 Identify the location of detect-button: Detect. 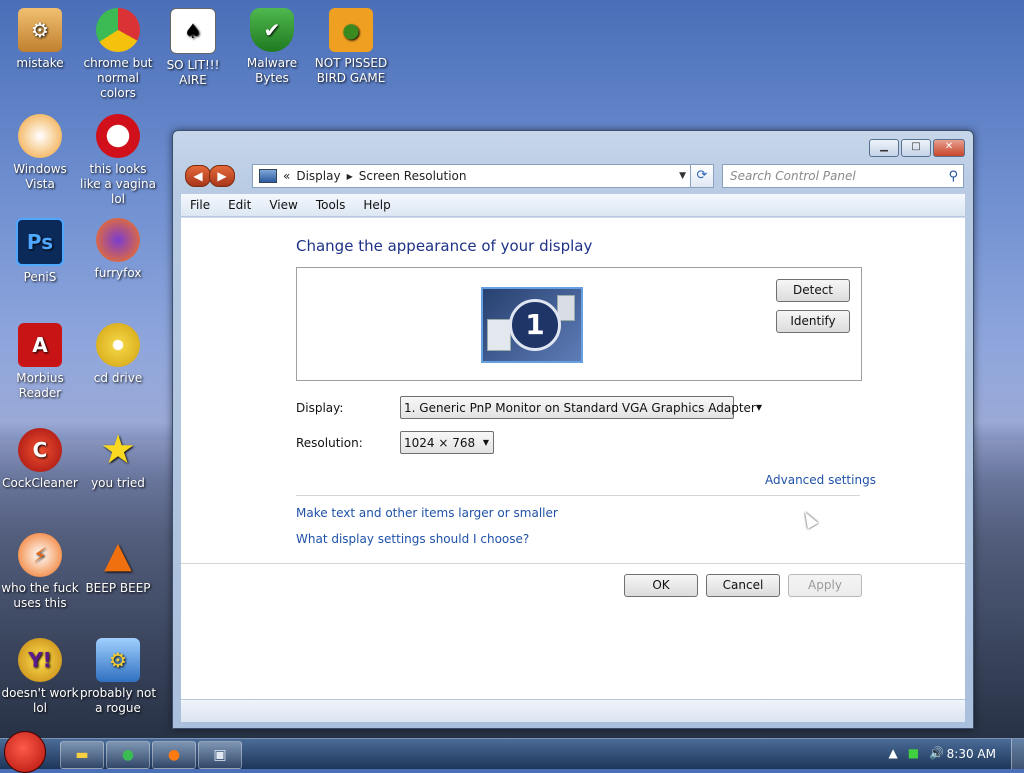
(813, 290).